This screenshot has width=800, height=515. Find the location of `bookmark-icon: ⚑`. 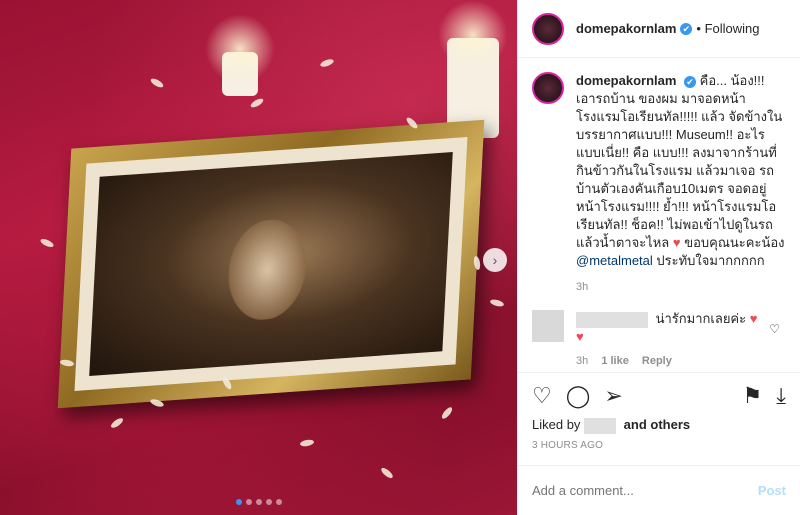

bookmark-icon: ⚑ is located at coordinates (753, 396).